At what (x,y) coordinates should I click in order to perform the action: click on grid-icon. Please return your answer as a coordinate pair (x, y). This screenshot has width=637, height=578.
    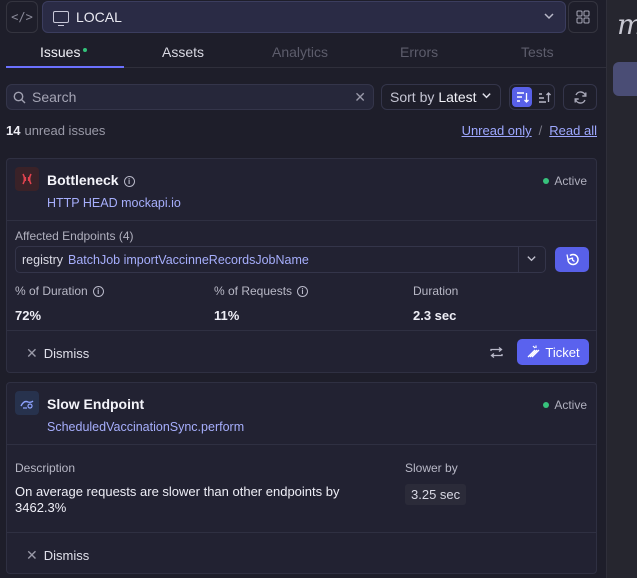
    Looking at the image, I should click on (583, 17).